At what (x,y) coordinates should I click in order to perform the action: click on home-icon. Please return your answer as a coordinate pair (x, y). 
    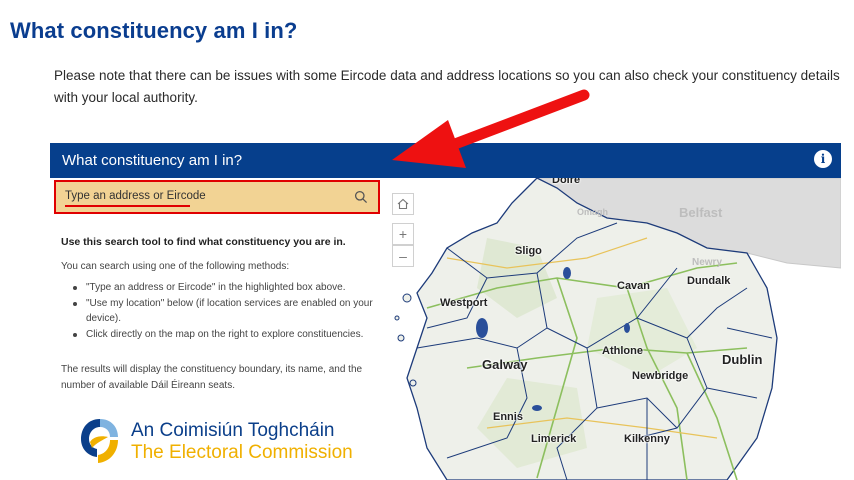
    Looking at the image, I should click on (403, 204).